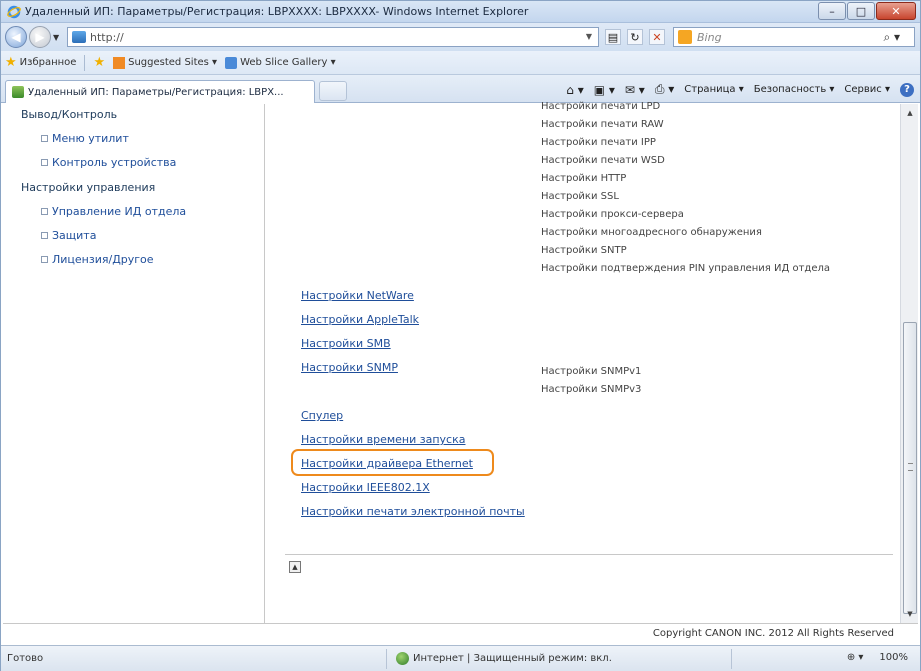  Describe the element at coordinates (580, 196) in the screenshot. I see `sub-link-ssl: Настройки SSL` at that location.